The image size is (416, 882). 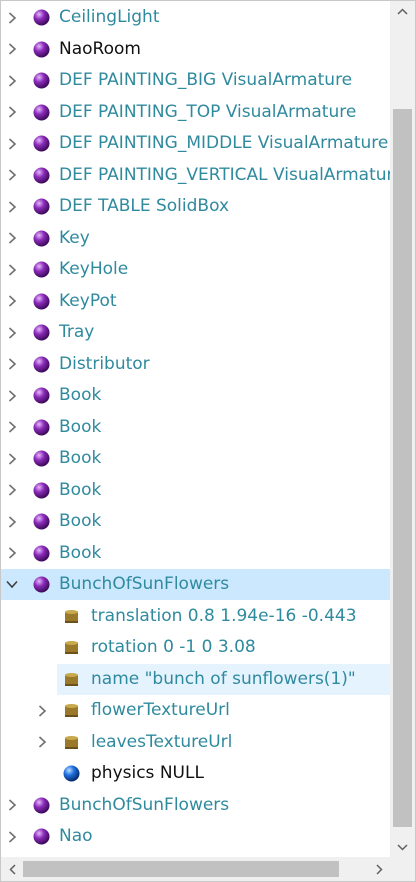 I want to click on tree-row-label: DEF TABLE SolidBox, so click(x=144, y=206).